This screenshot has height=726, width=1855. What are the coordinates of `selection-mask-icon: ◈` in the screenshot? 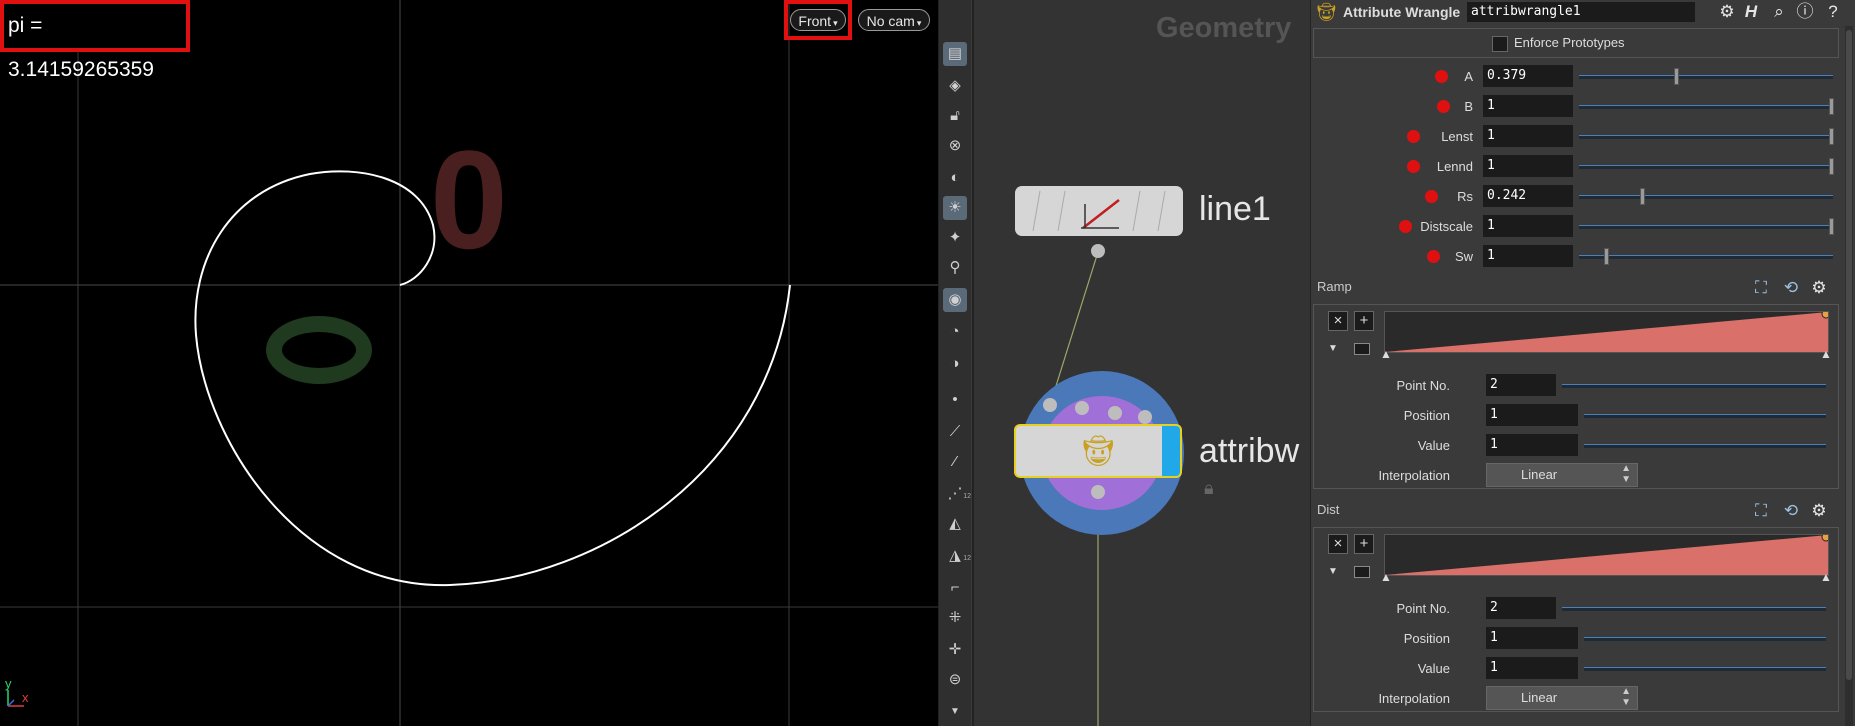 It's located at (955, 86).